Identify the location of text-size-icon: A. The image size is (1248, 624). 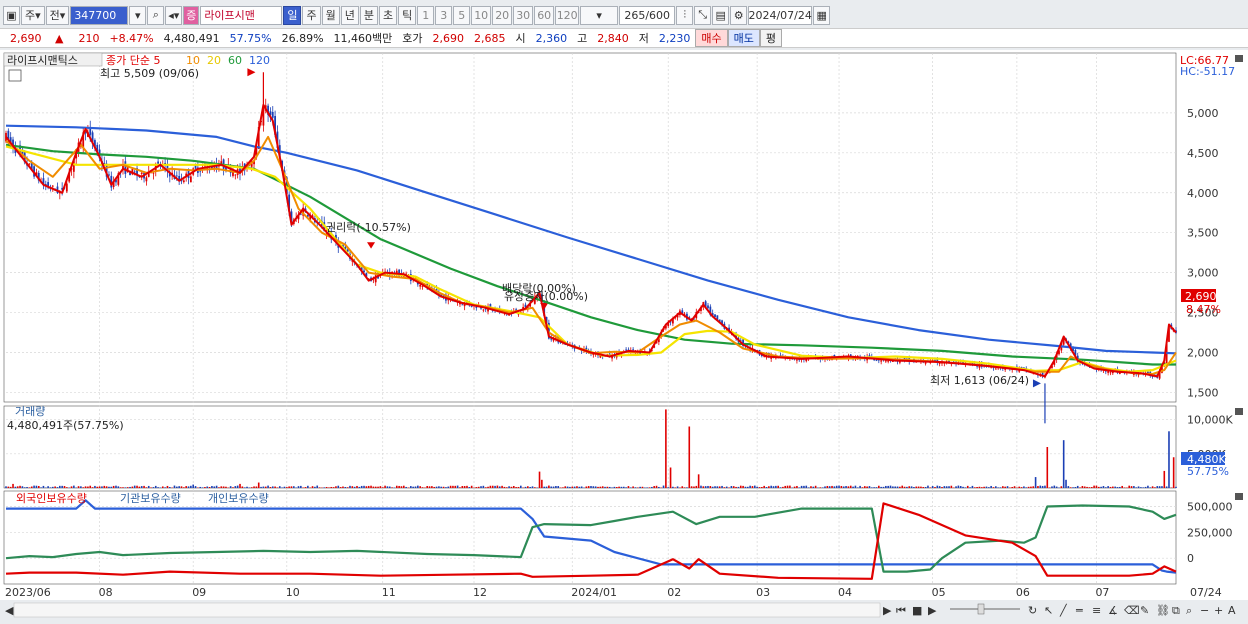
(1232, 610).